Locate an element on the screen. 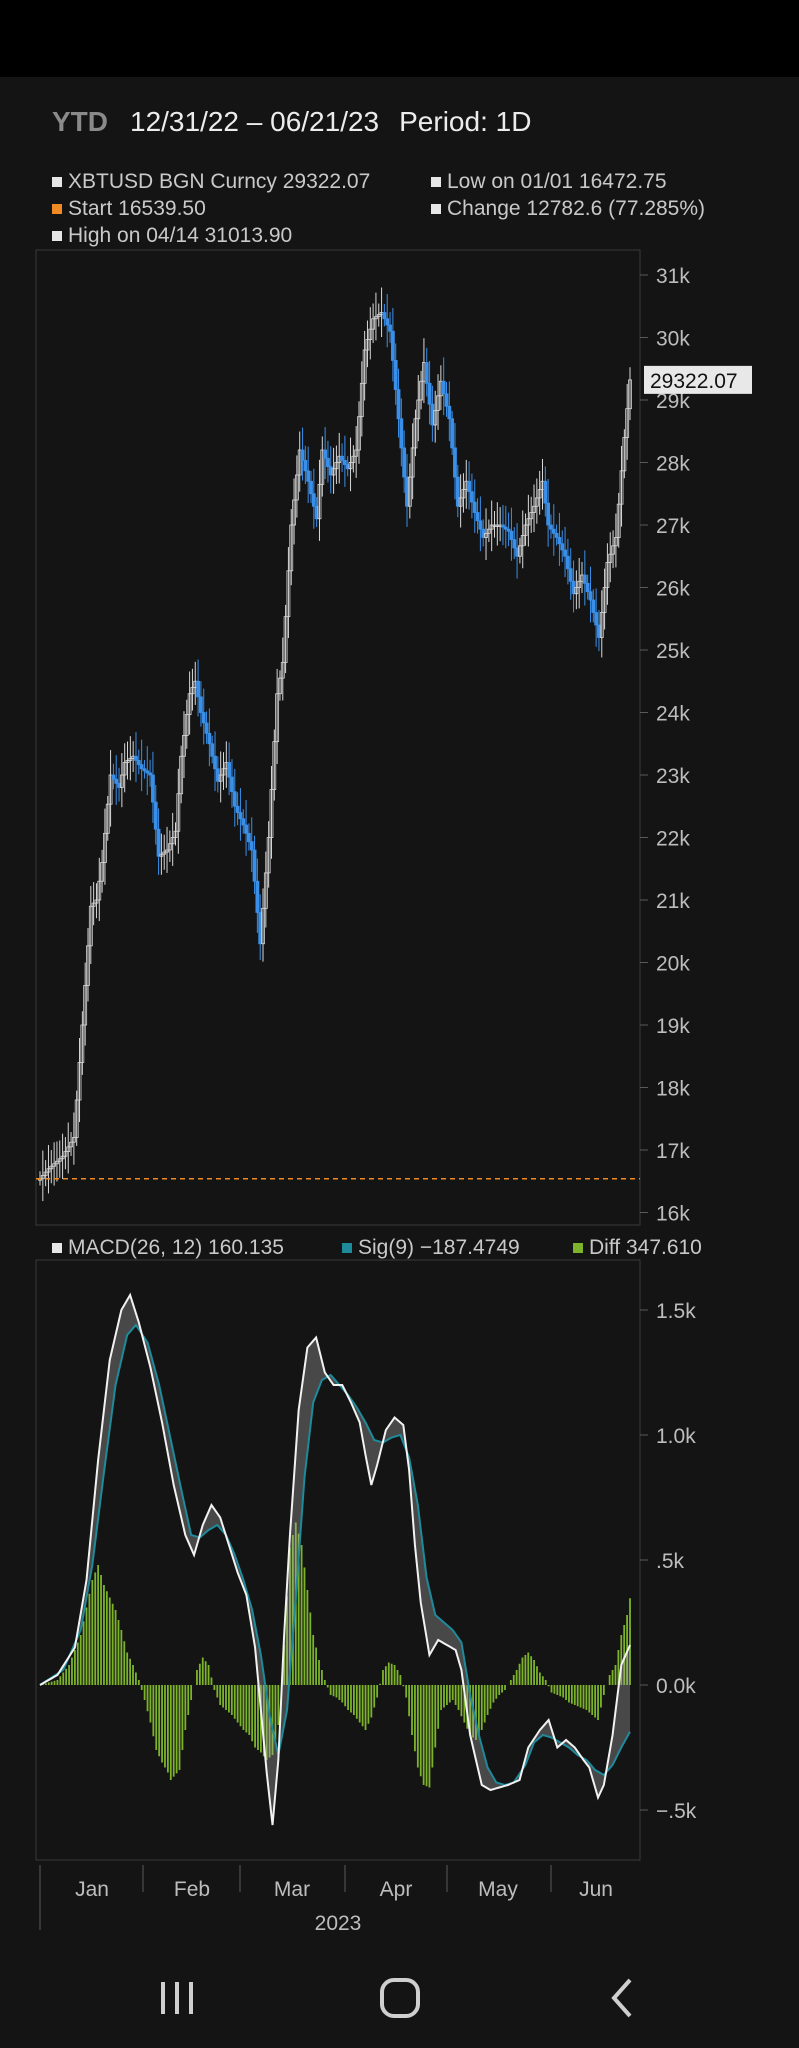 The height and width of the screenshot is (2048, 799). home-button is located at coordinates (400, 1998).